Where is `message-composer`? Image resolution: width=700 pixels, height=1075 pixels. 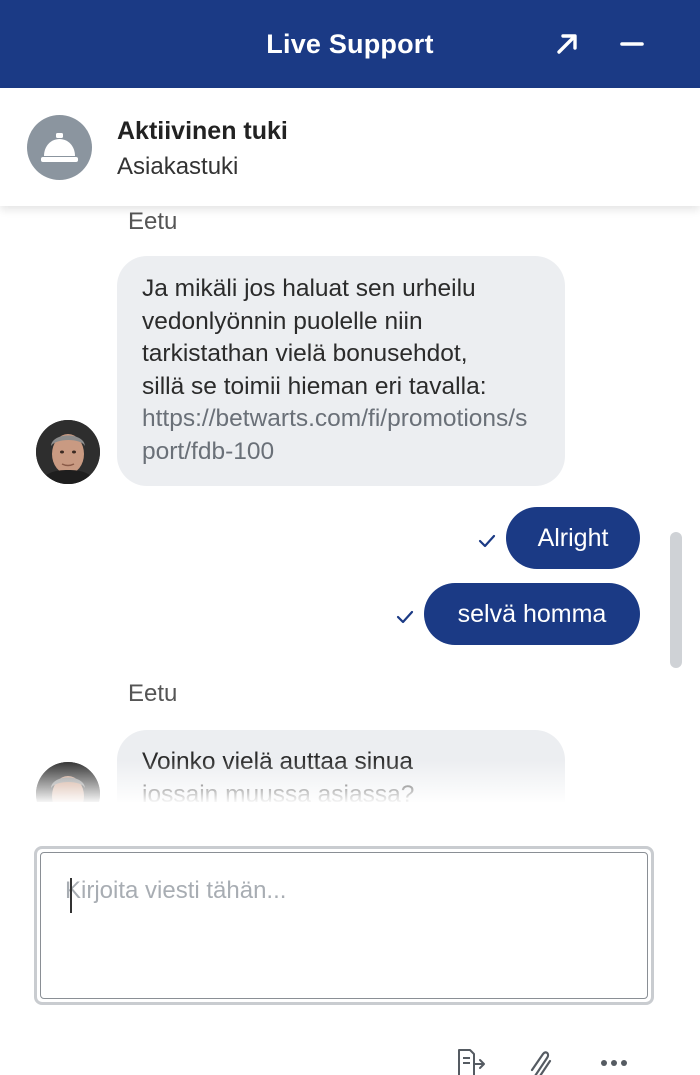 message-composer is located at coordinates (344, 925).